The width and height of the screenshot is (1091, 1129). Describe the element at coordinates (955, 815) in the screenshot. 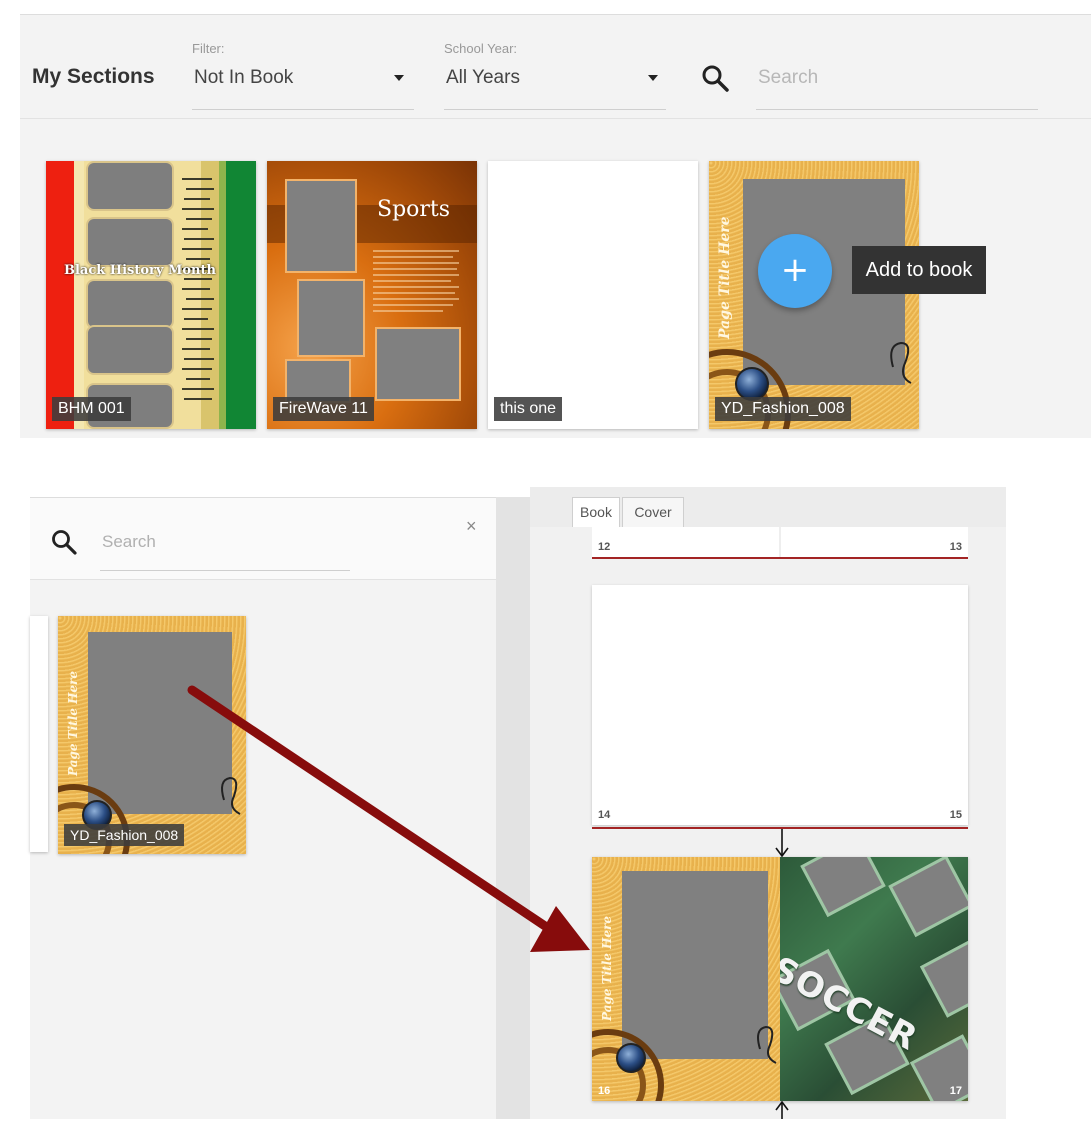

I see `page-number: 15` at that location.